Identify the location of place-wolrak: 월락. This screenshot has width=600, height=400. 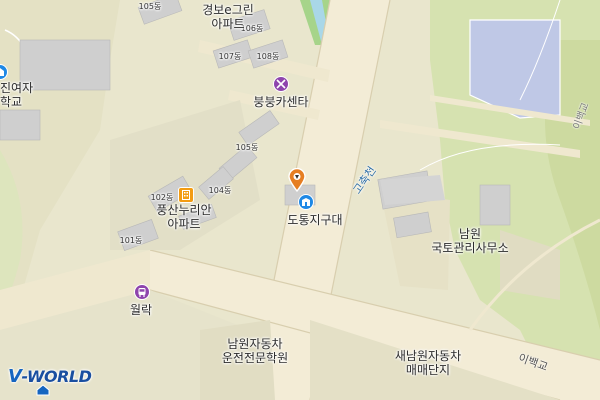
(141, 310).